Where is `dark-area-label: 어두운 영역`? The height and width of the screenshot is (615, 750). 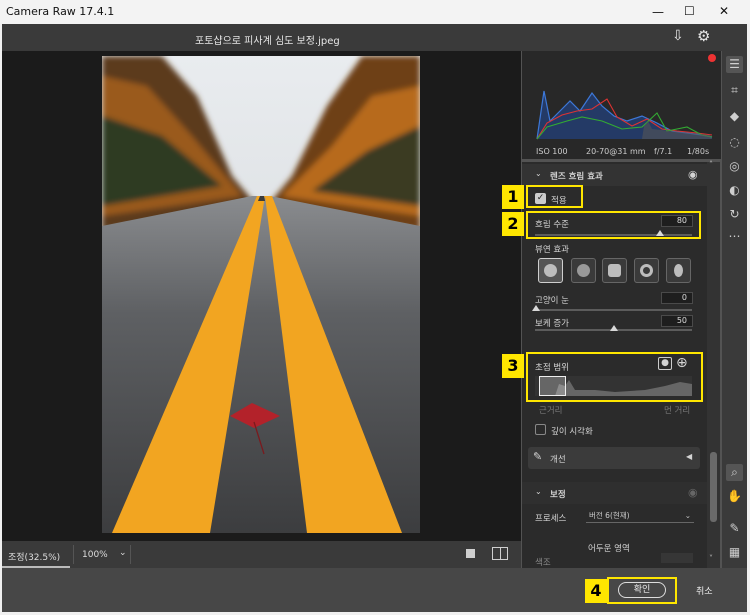 dark-area-label: 어두운 영역 is located at coordinates (609, 549).